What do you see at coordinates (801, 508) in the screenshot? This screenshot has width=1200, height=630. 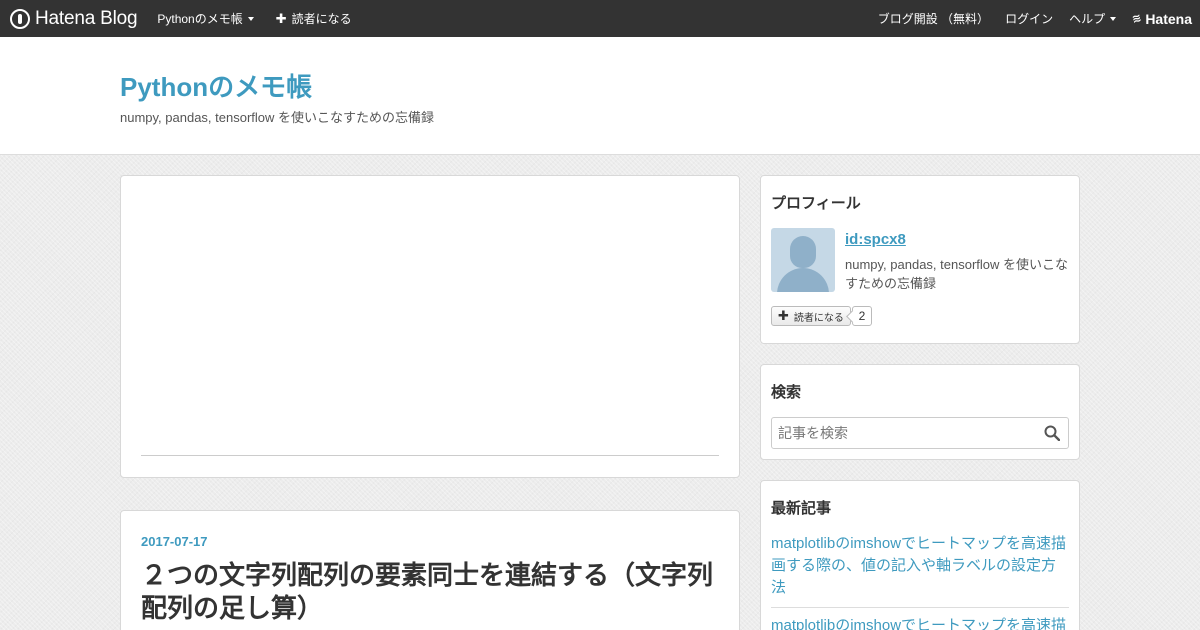 I see `recent-heading: 最新記事` at bounding box center [801, 508].